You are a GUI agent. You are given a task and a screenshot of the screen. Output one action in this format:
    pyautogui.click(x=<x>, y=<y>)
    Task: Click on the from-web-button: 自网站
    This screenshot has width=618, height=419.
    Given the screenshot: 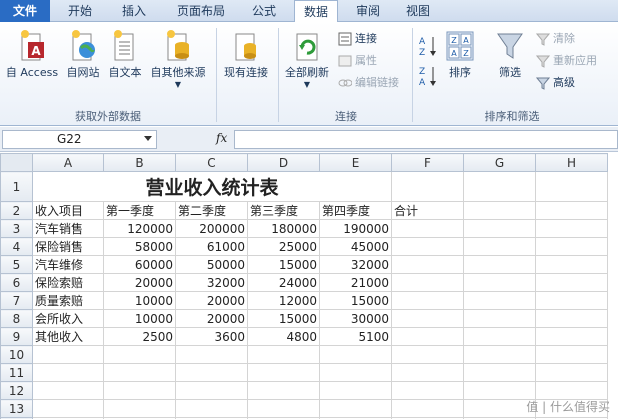 What is the action you would take?
    pyautogui.click(x=83, y=54)
    